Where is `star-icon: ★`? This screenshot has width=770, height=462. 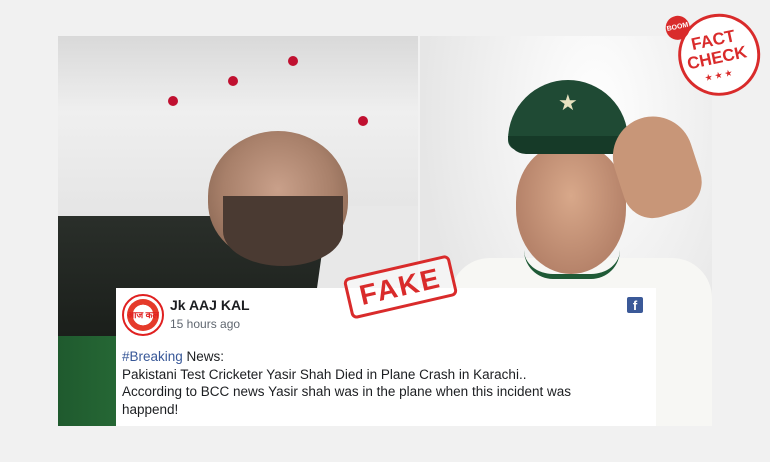 star-icon: ★ is located at coordinates (568, 102).